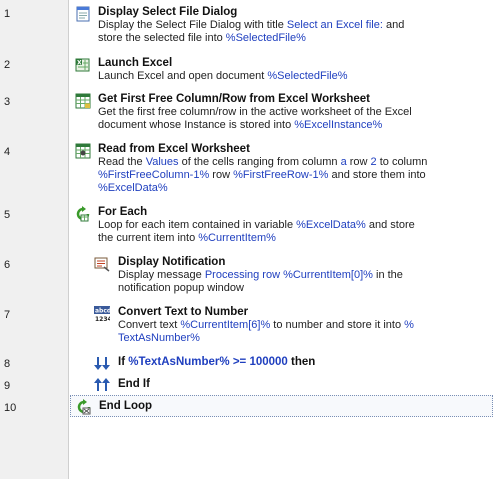 The image size is (496, 479). I want to click on line-number: 4, so click(7, 152).